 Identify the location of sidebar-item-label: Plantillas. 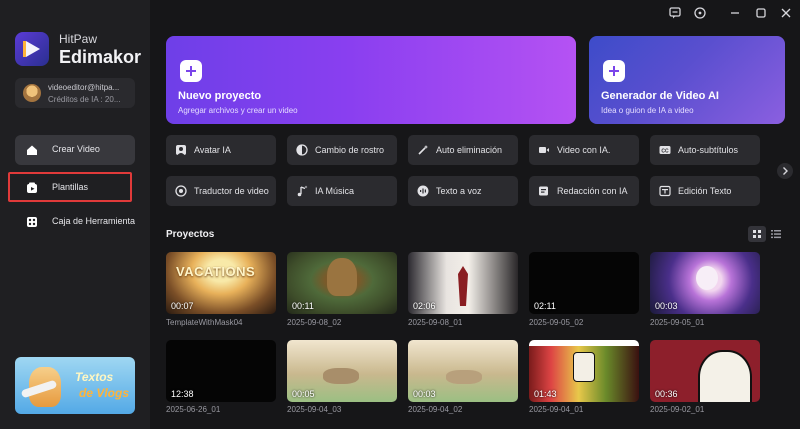
(70, 187).